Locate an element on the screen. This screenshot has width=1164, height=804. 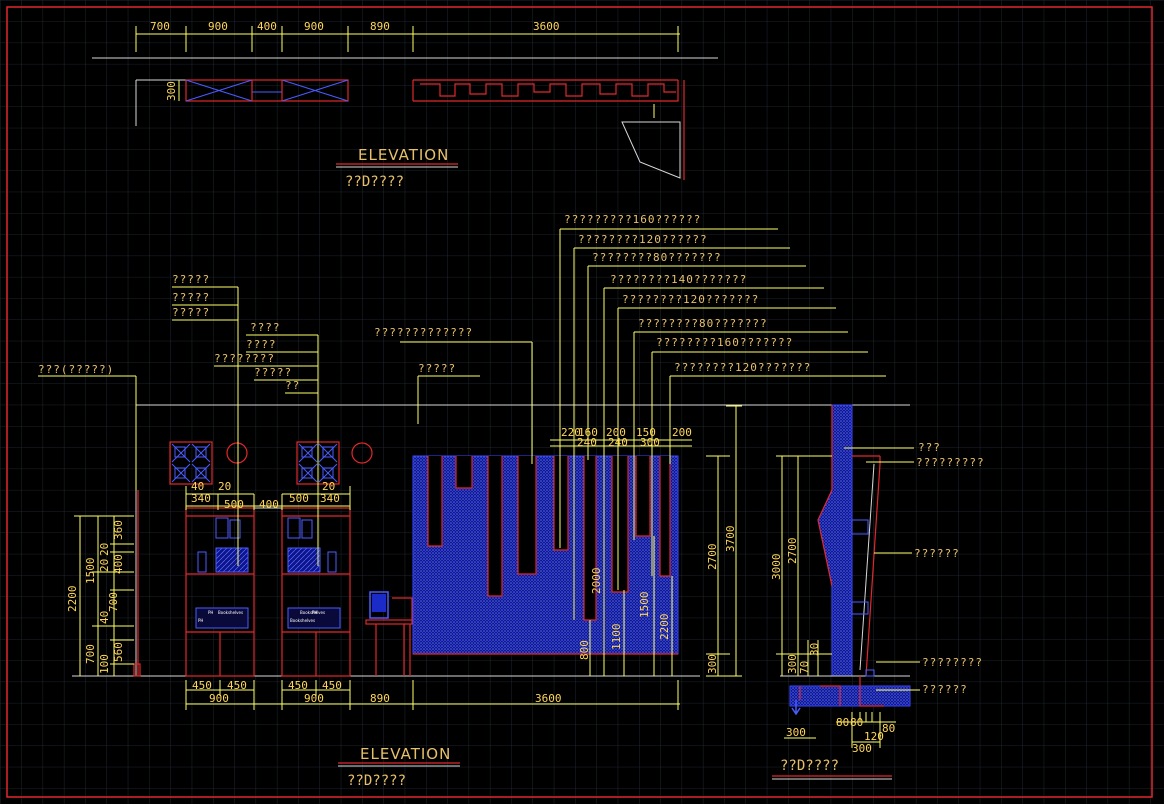
top-dim-1: 700 is located at coordinates (160, 26).